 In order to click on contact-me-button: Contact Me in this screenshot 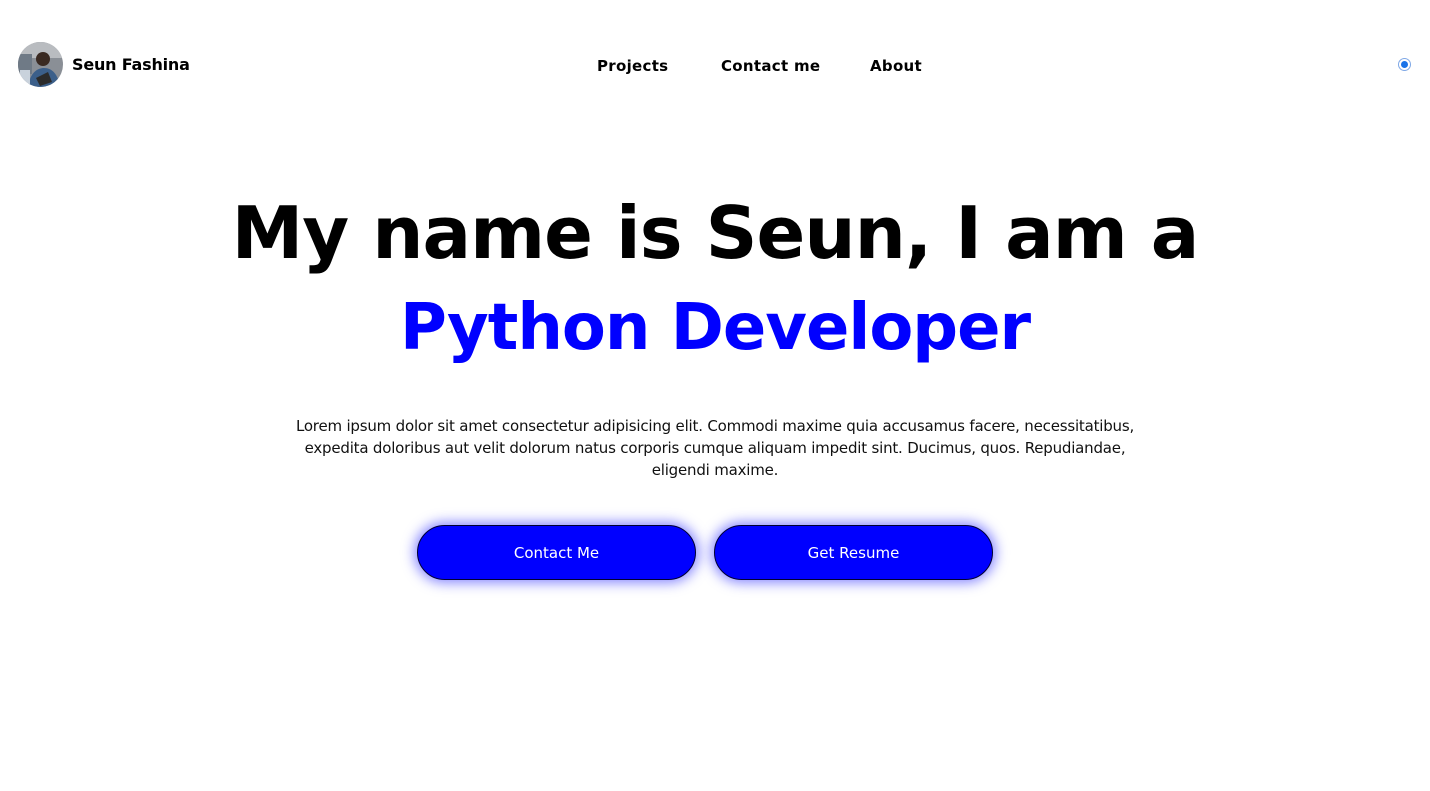, I will do `click(556, 552)`.